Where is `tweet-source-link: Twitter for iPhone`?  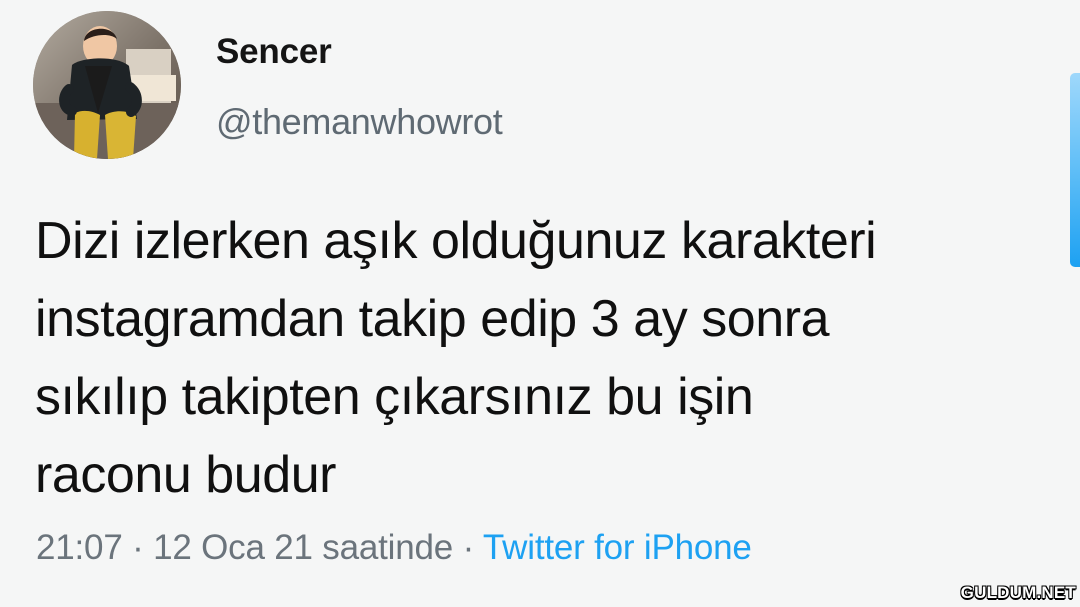
tweet-source-link: Twitter for iPhone is located at coordinates (617, 547).